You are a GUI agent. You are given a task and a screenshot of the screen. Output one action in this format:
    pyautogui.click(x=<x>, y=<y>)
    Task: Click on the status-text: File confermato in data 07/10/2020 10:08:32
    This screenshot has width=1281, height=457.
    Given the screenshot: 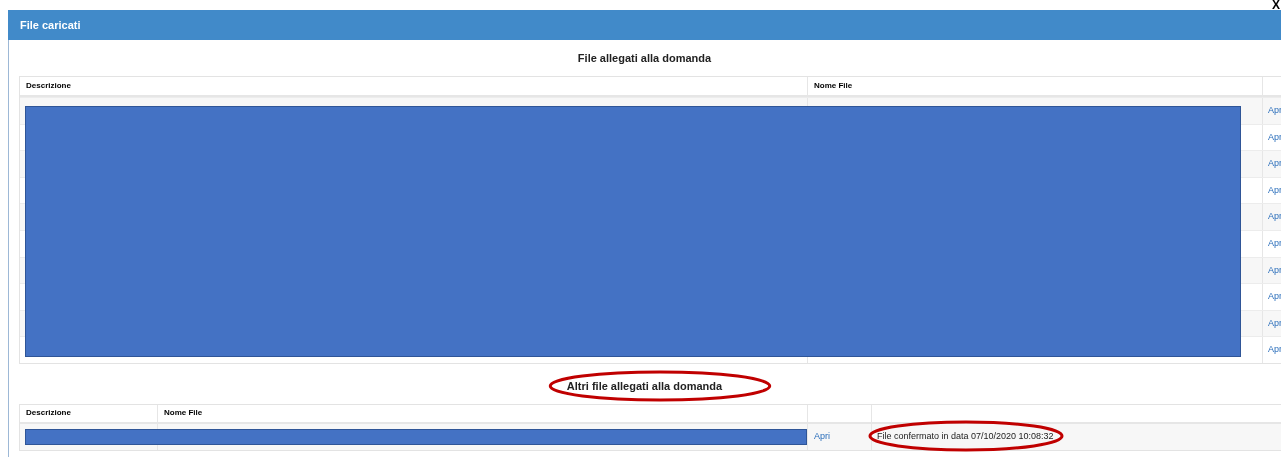 What is the action you would take?
    pyautogui.click(x=965, y=437)
    